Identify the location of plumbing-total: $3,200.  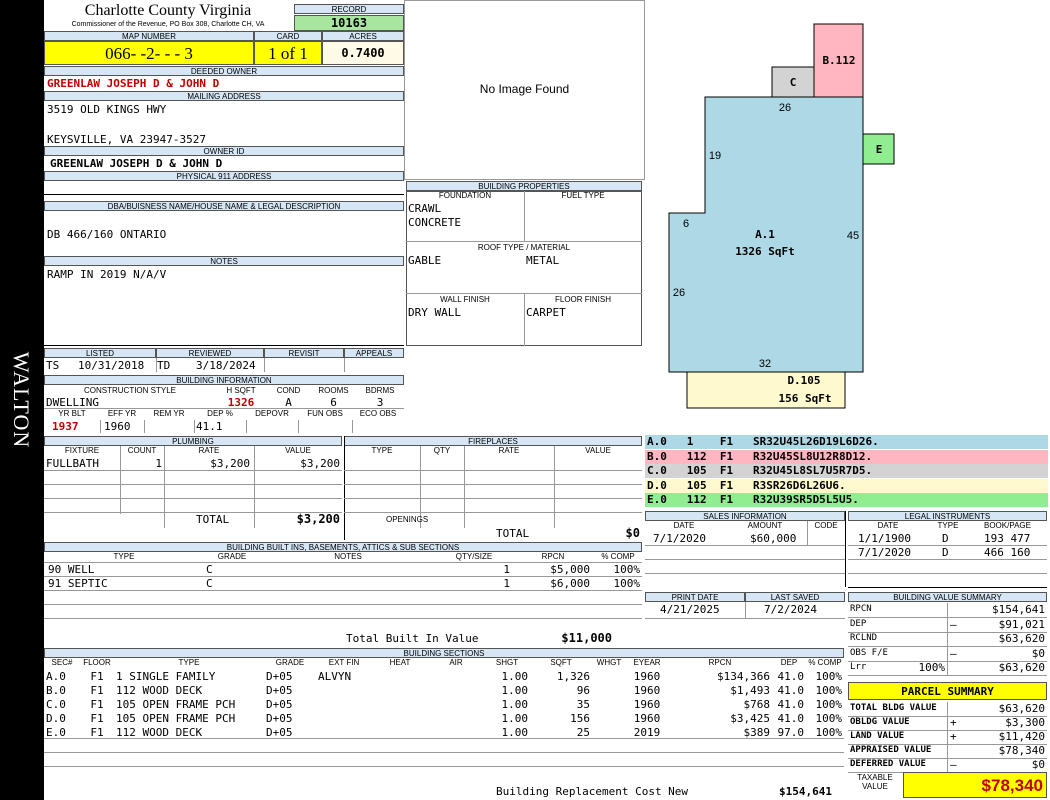
(318, 519).